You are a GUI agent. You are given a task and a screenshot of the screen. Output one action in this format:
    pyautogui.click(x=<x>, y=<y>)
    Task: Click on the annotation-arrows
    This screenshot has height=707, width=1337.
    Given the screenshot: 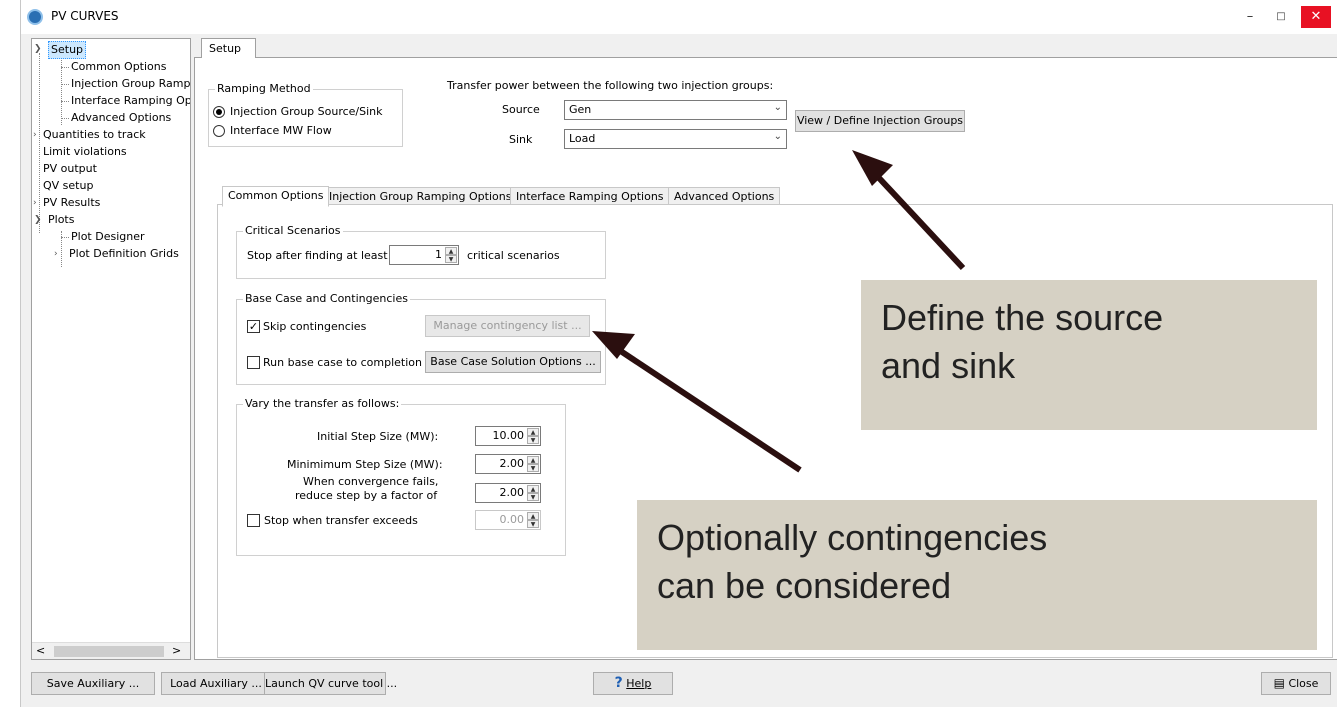 What is the action you would take?
    pyautogui.click(x=779, y=311)
    